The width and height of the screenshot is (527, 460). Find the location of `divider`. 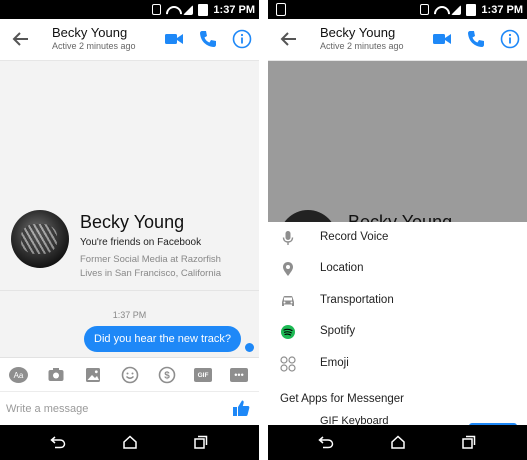

divider is located at coordinates (129, 290).